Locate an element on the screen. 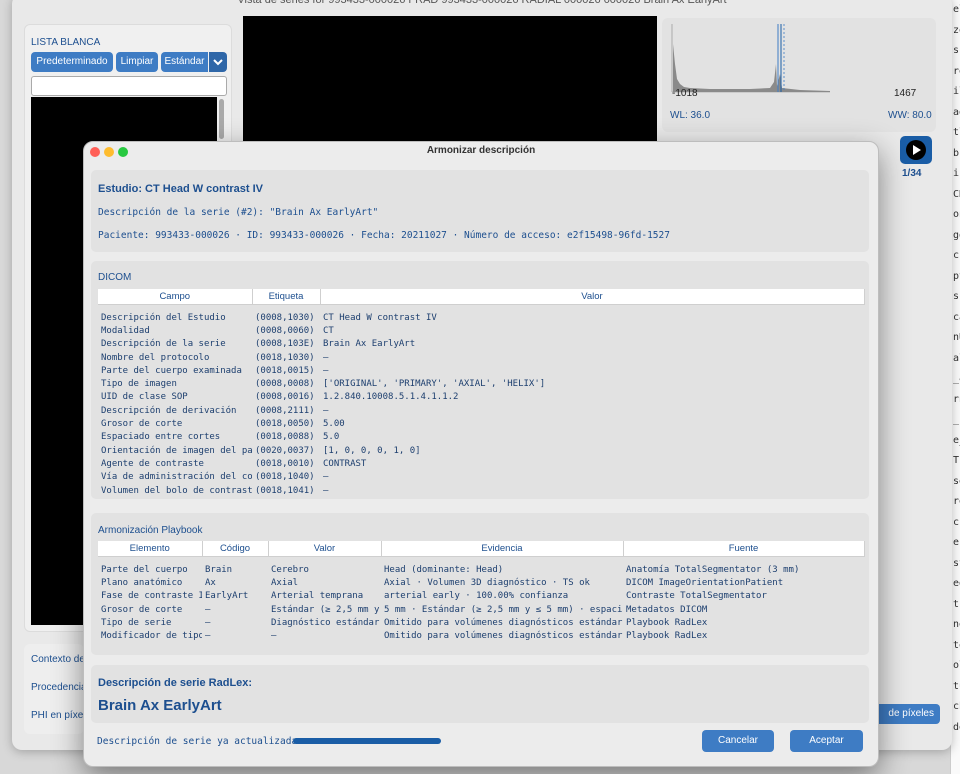 The image size is (960, 774). histogram-panel: -1018 1467 WL: 36.0 WW: 80.0 is located at coordinates (799, 75).